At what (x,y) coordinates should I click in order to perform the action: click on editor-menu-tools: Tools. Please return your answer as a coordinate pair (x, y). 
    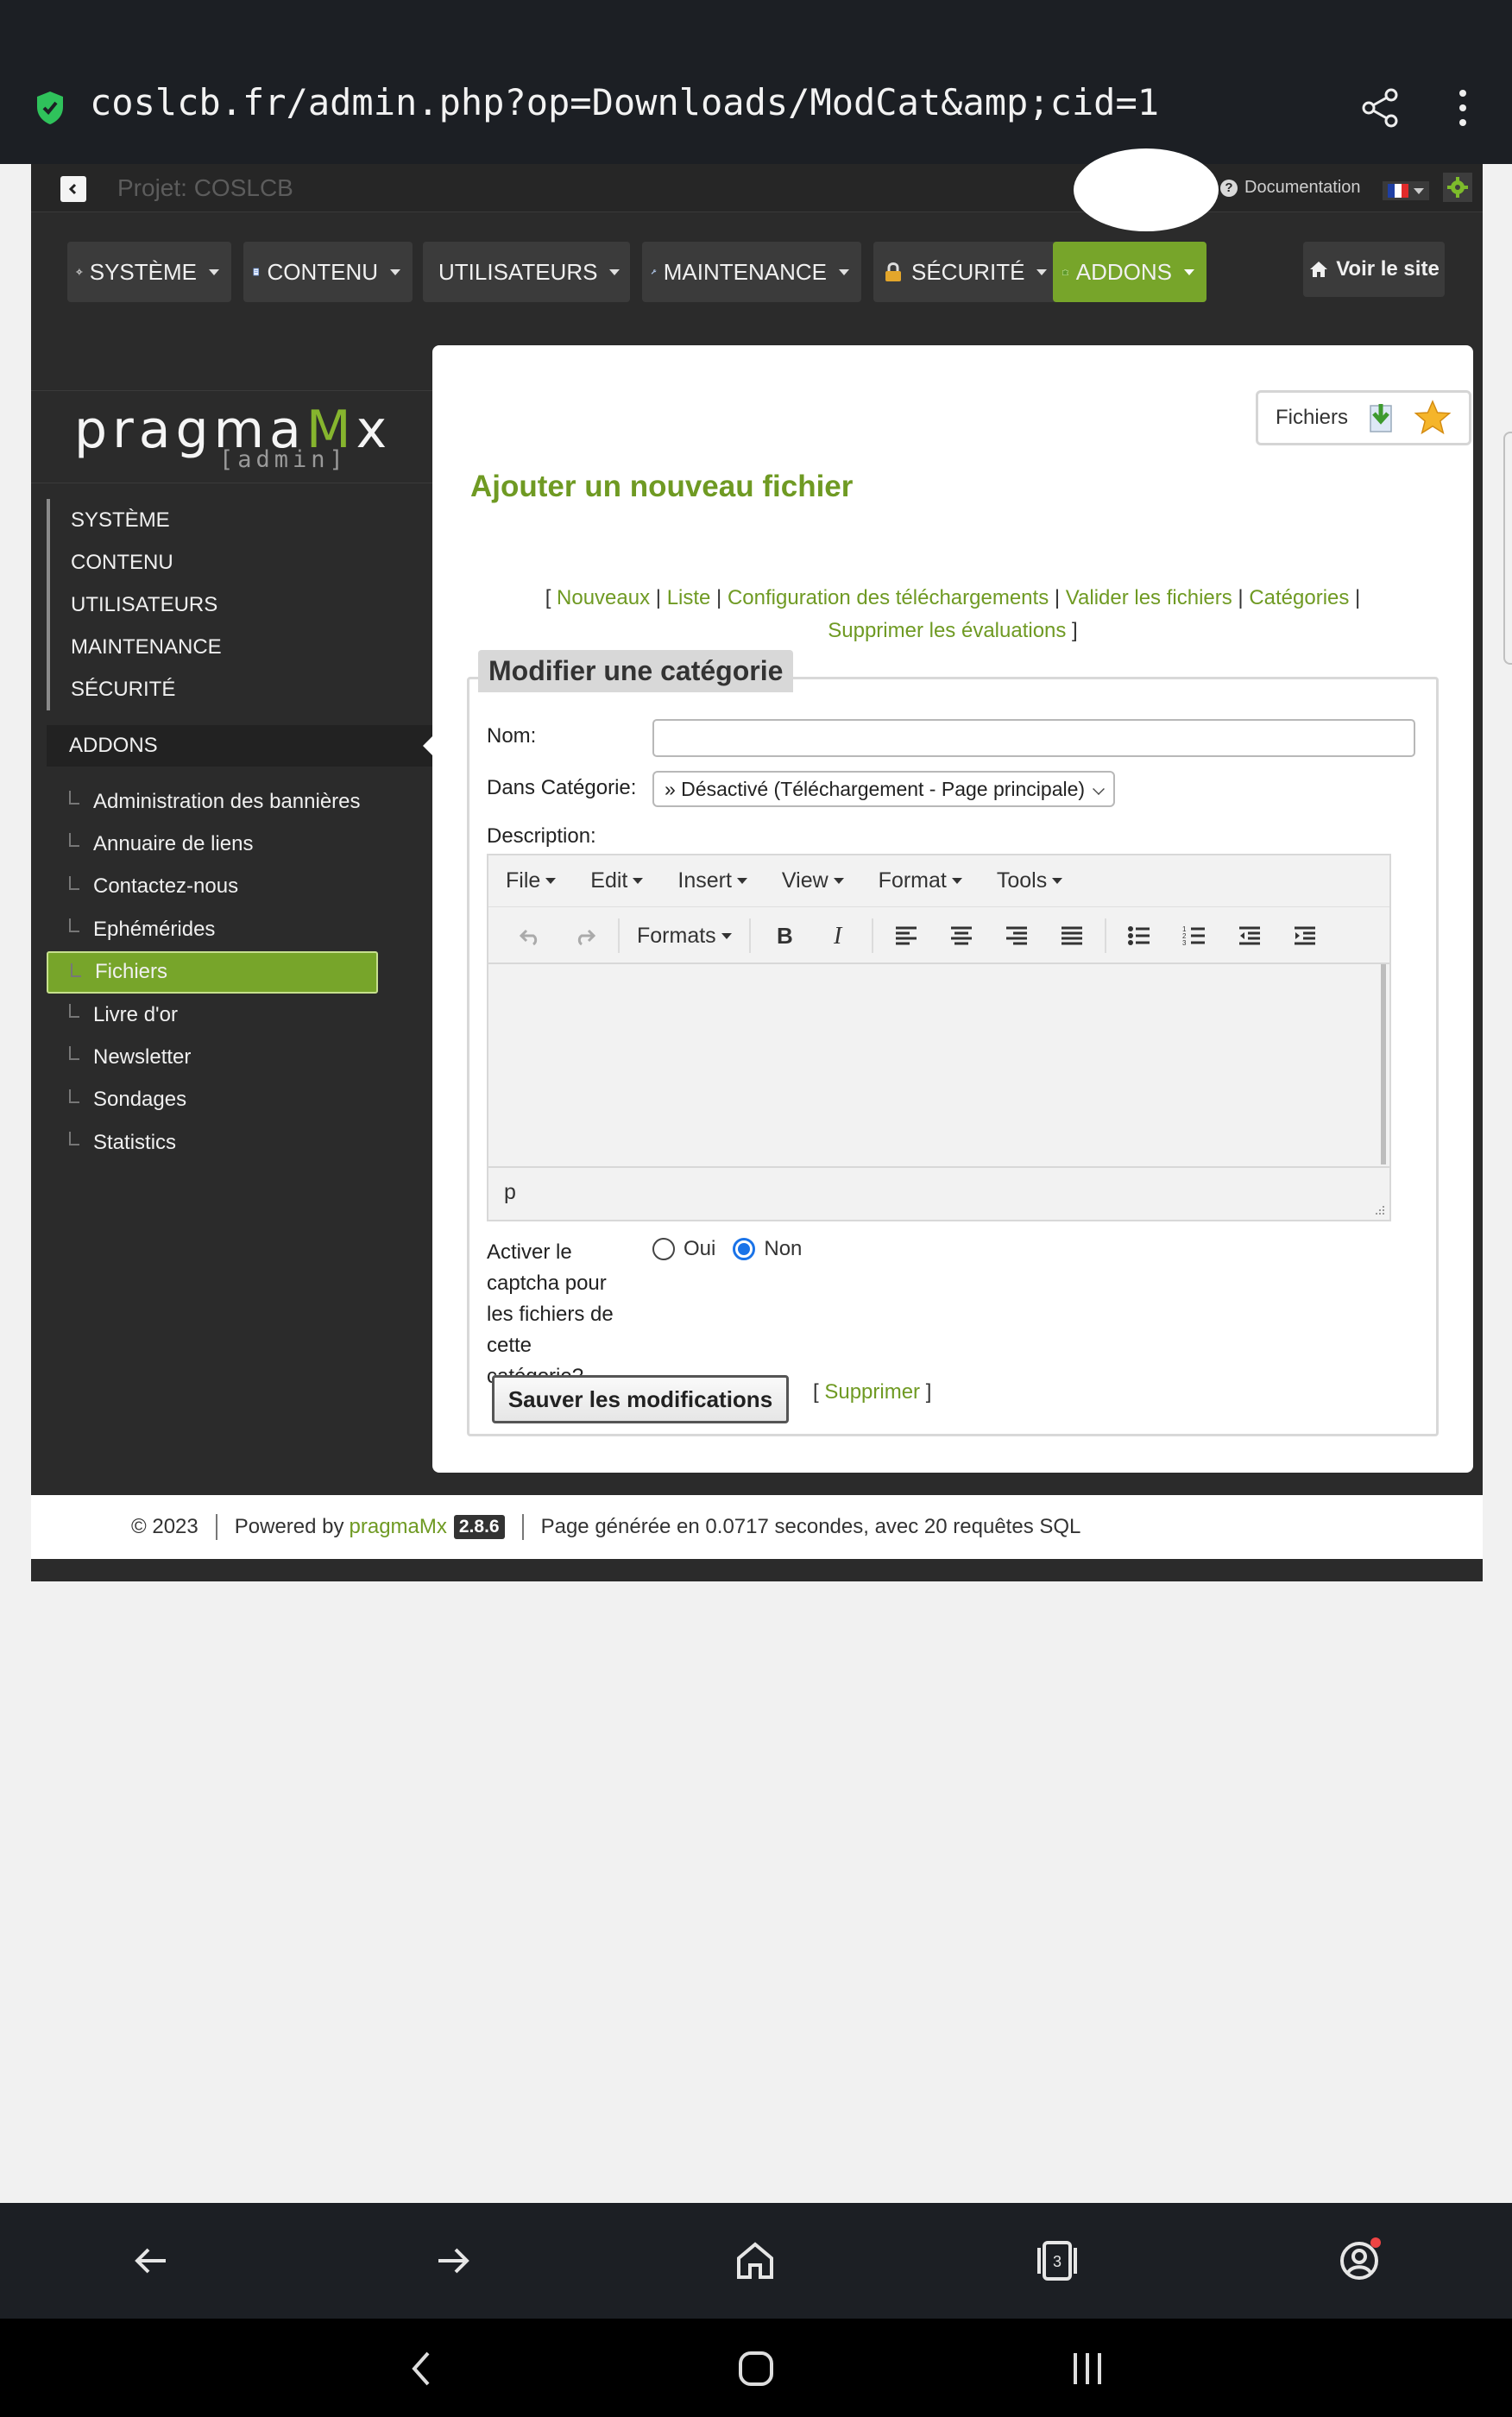
    Looking at the image, I should click on (1030, 880).